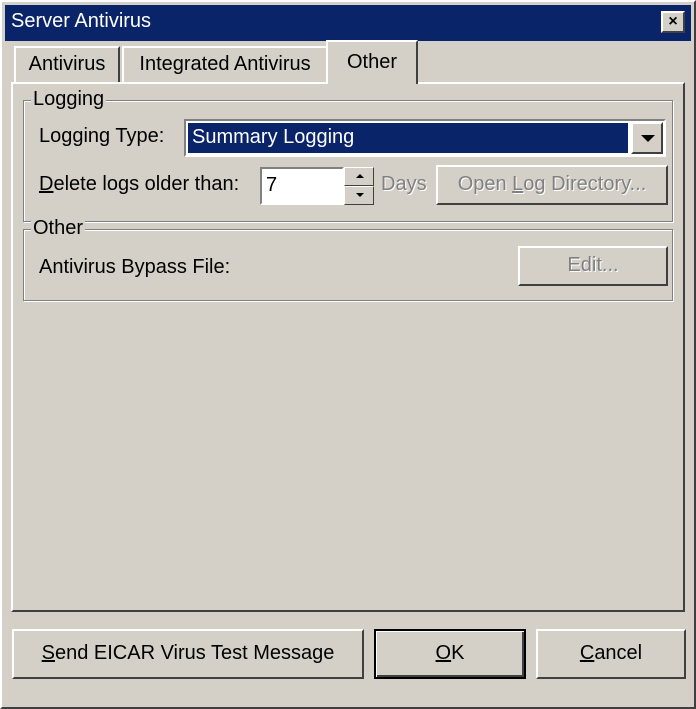 The height and width of the screenshot is (709, 696). What do you see at coordinates (443, 653) in the screenshot?
I see `ok-accel: O` at bounding box center [443, 653].